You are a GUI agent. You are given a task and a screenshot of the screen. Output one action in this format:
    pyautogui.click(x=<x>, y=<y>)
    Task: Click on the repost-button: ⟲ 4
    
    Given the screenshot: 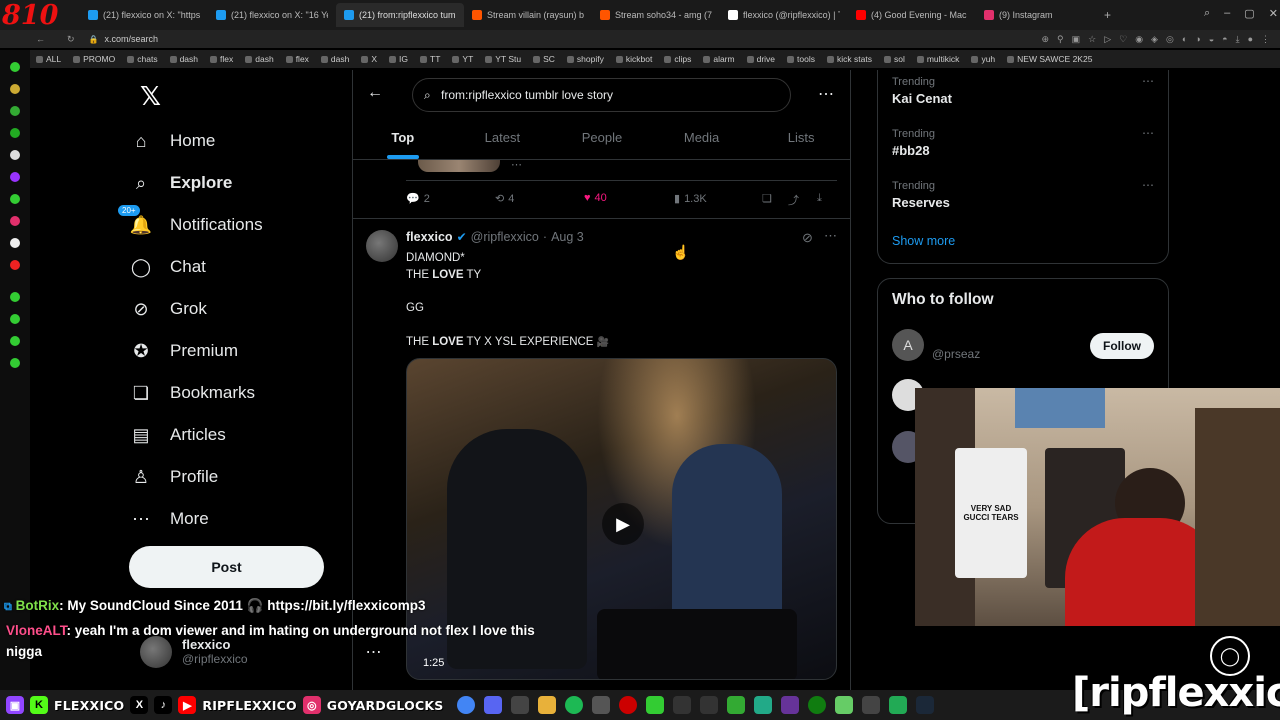 What is the action you would take?
    pyautogui.click(x=504, y=199)
    